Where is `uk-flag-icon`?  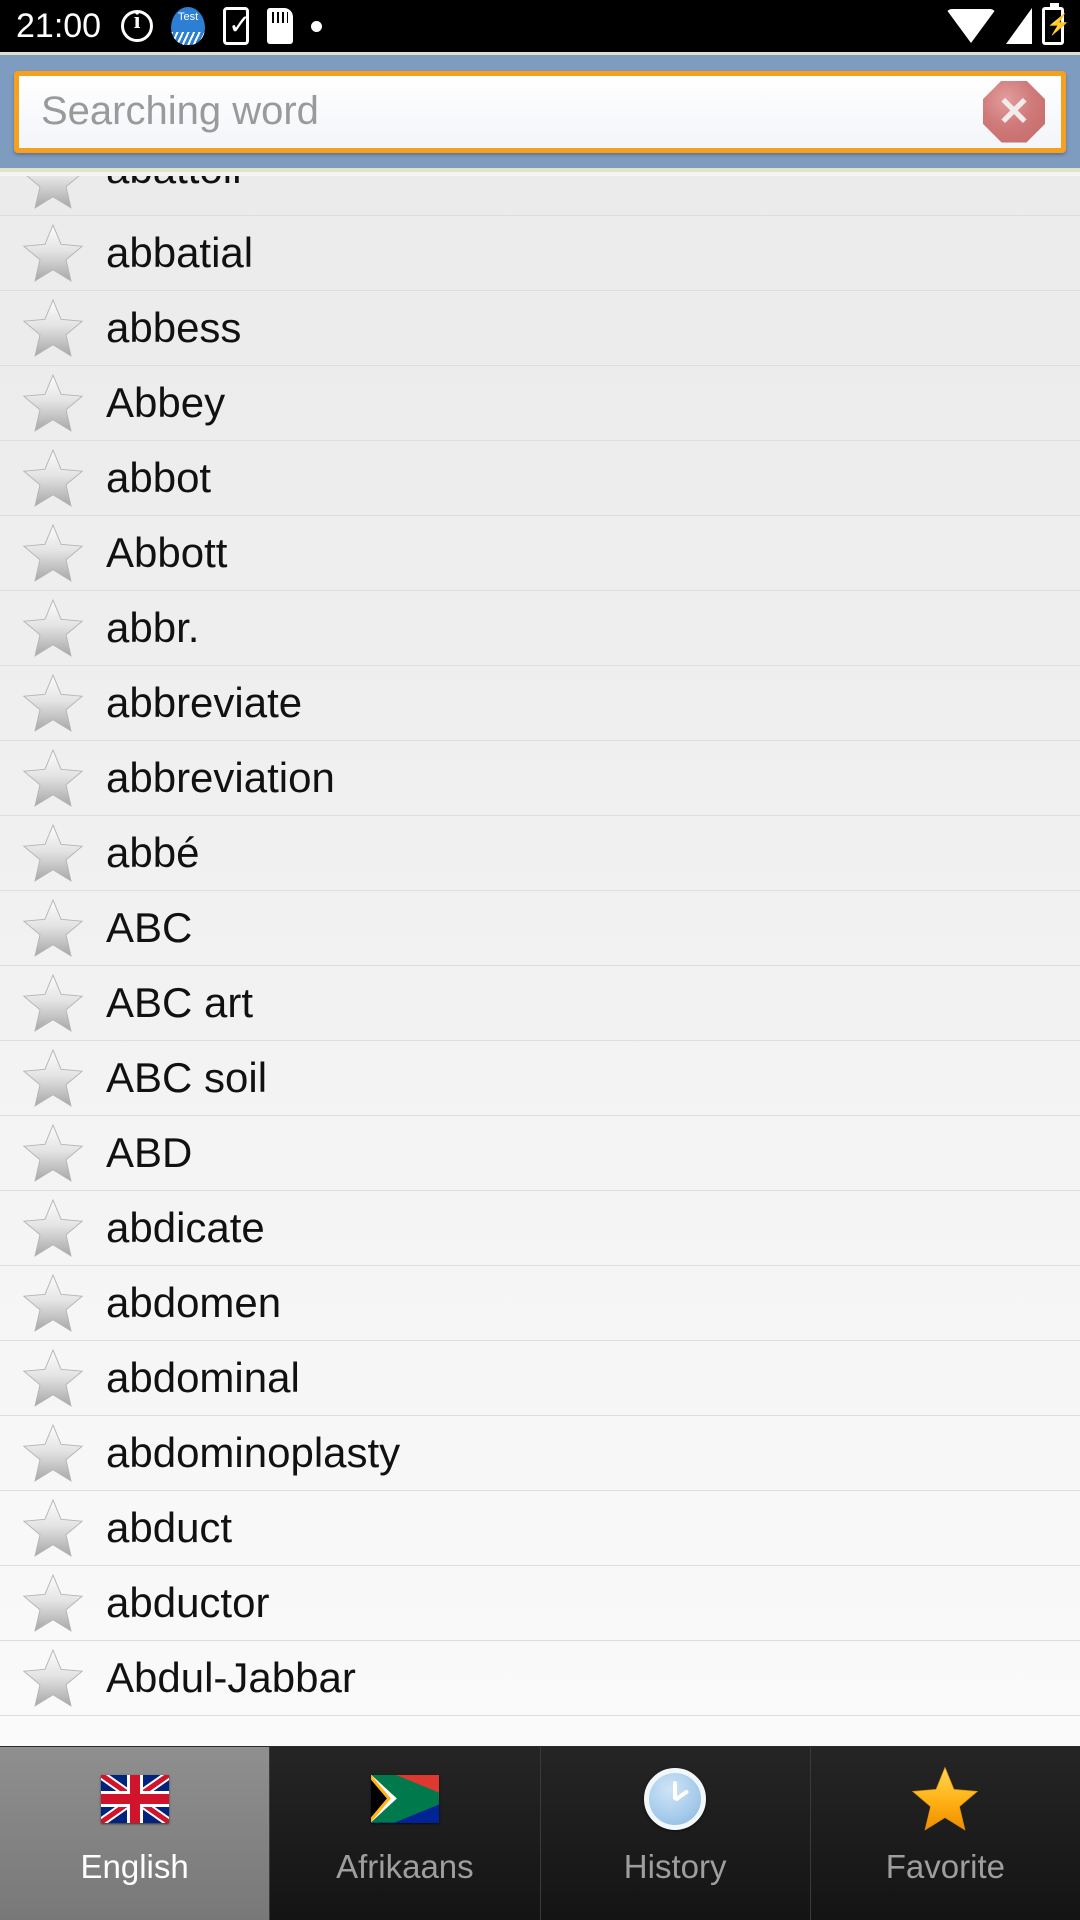
uk-flag-icon is located at coordinates (135, 1799).